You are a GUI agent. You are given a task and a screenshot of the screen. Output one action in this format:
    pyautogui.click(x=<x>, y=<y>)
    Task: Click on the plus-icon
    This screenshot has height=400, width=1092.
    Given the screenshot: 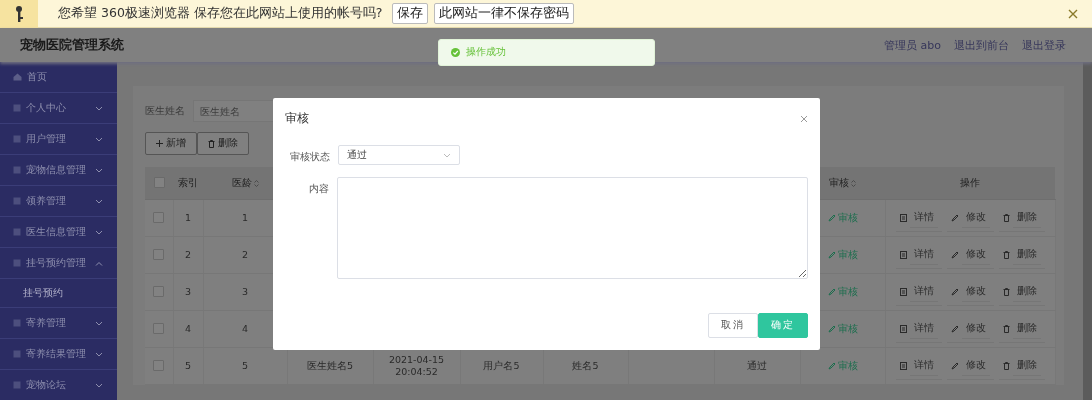 What is the action you would take?
    pyautogui.click(x=159, y=143)
    